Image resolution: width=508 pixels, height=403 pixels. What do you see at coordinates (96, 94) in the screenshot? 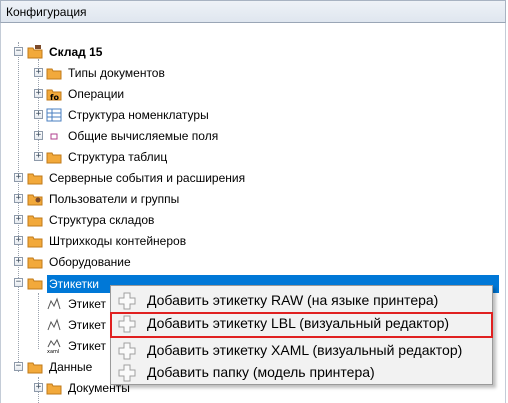
I see `tree-node-label: Операции` at bounding box center [96, 94].